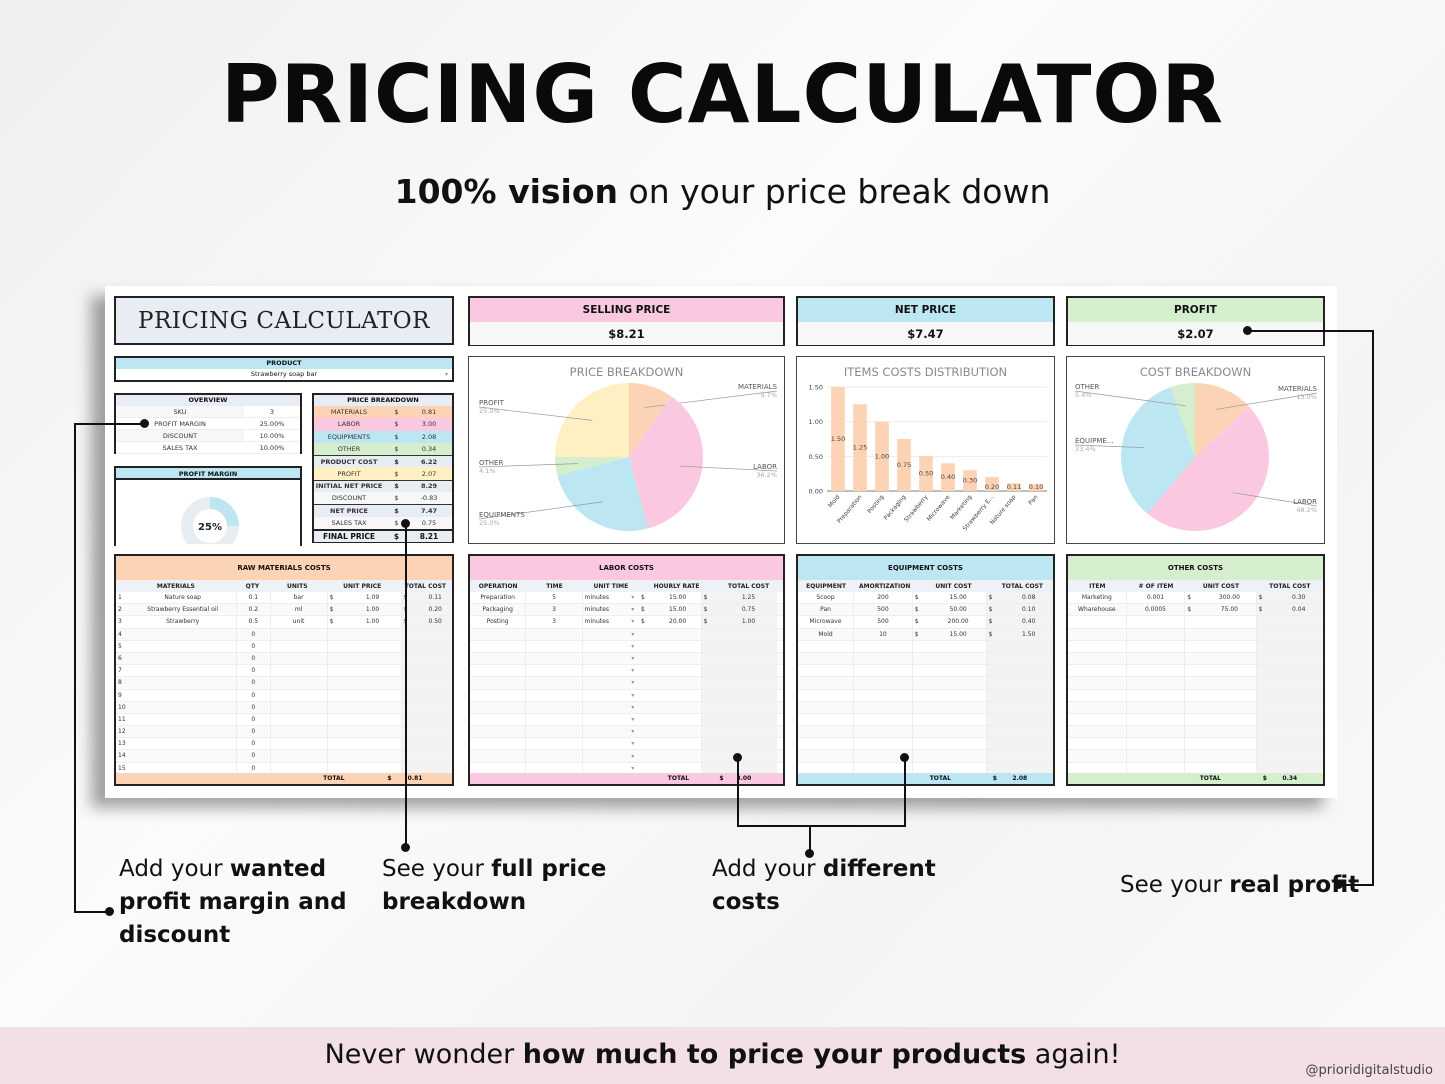 The height and width of the screenshot is (1084, 1445). What do you see at coordinates (122, 731) in the screenshot?
I see `table-cell: 12` at bounding box center [122, 731].